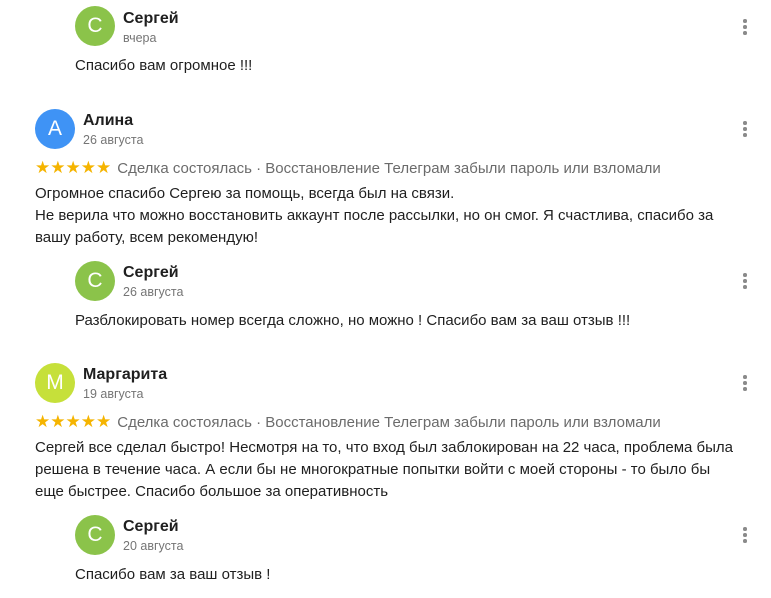  I want to click on avatar: М, so click(55, 383).